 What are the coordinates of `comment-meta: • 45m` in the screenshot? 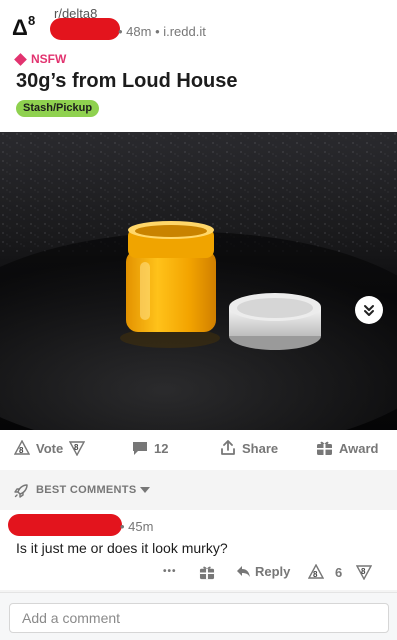 It's located at (137, 526).